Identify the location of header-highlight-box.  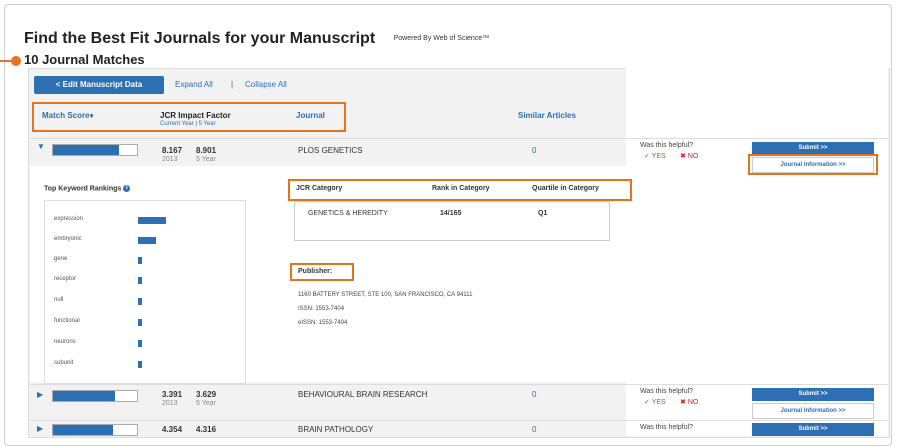
(189, 117).